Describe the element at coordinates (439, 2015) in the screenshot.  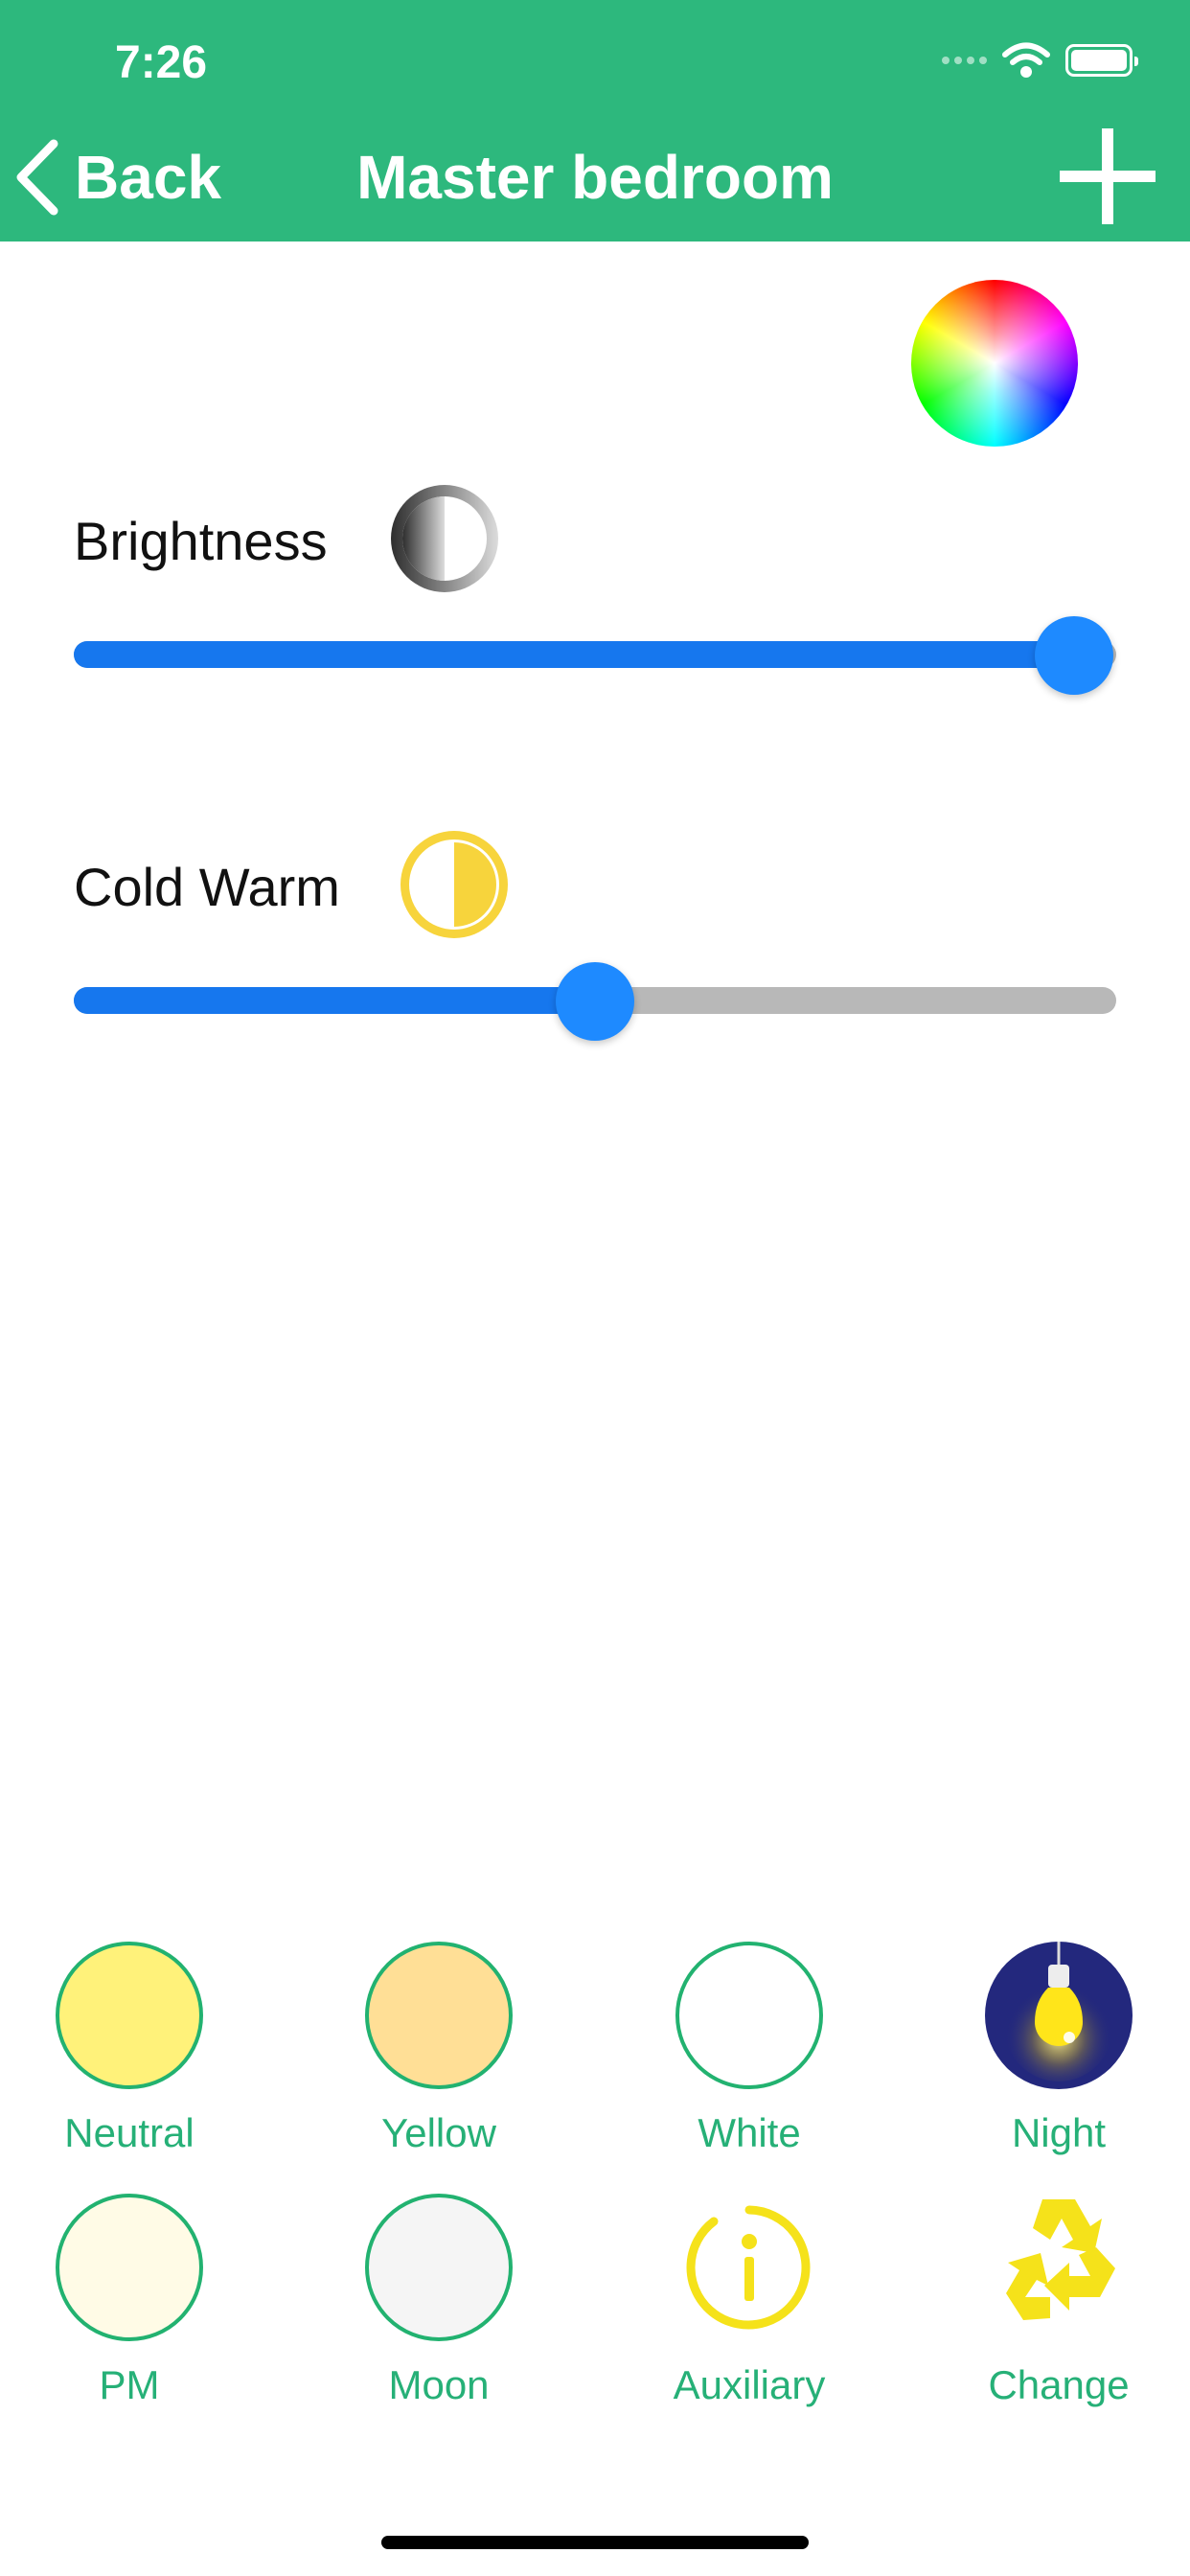
I see `yellow-swatch-icon` at that location.